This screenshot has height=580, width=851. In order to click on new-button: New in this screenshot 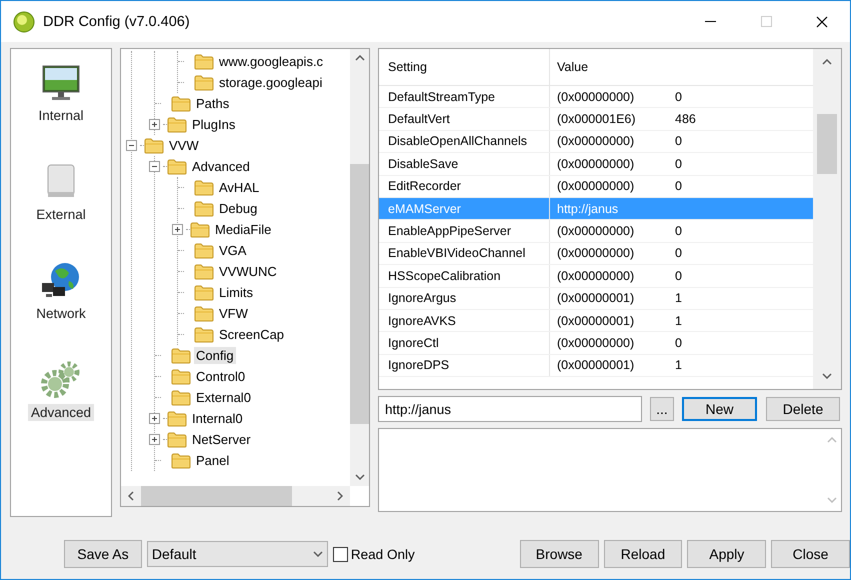, I will do `click(719, 409)`.